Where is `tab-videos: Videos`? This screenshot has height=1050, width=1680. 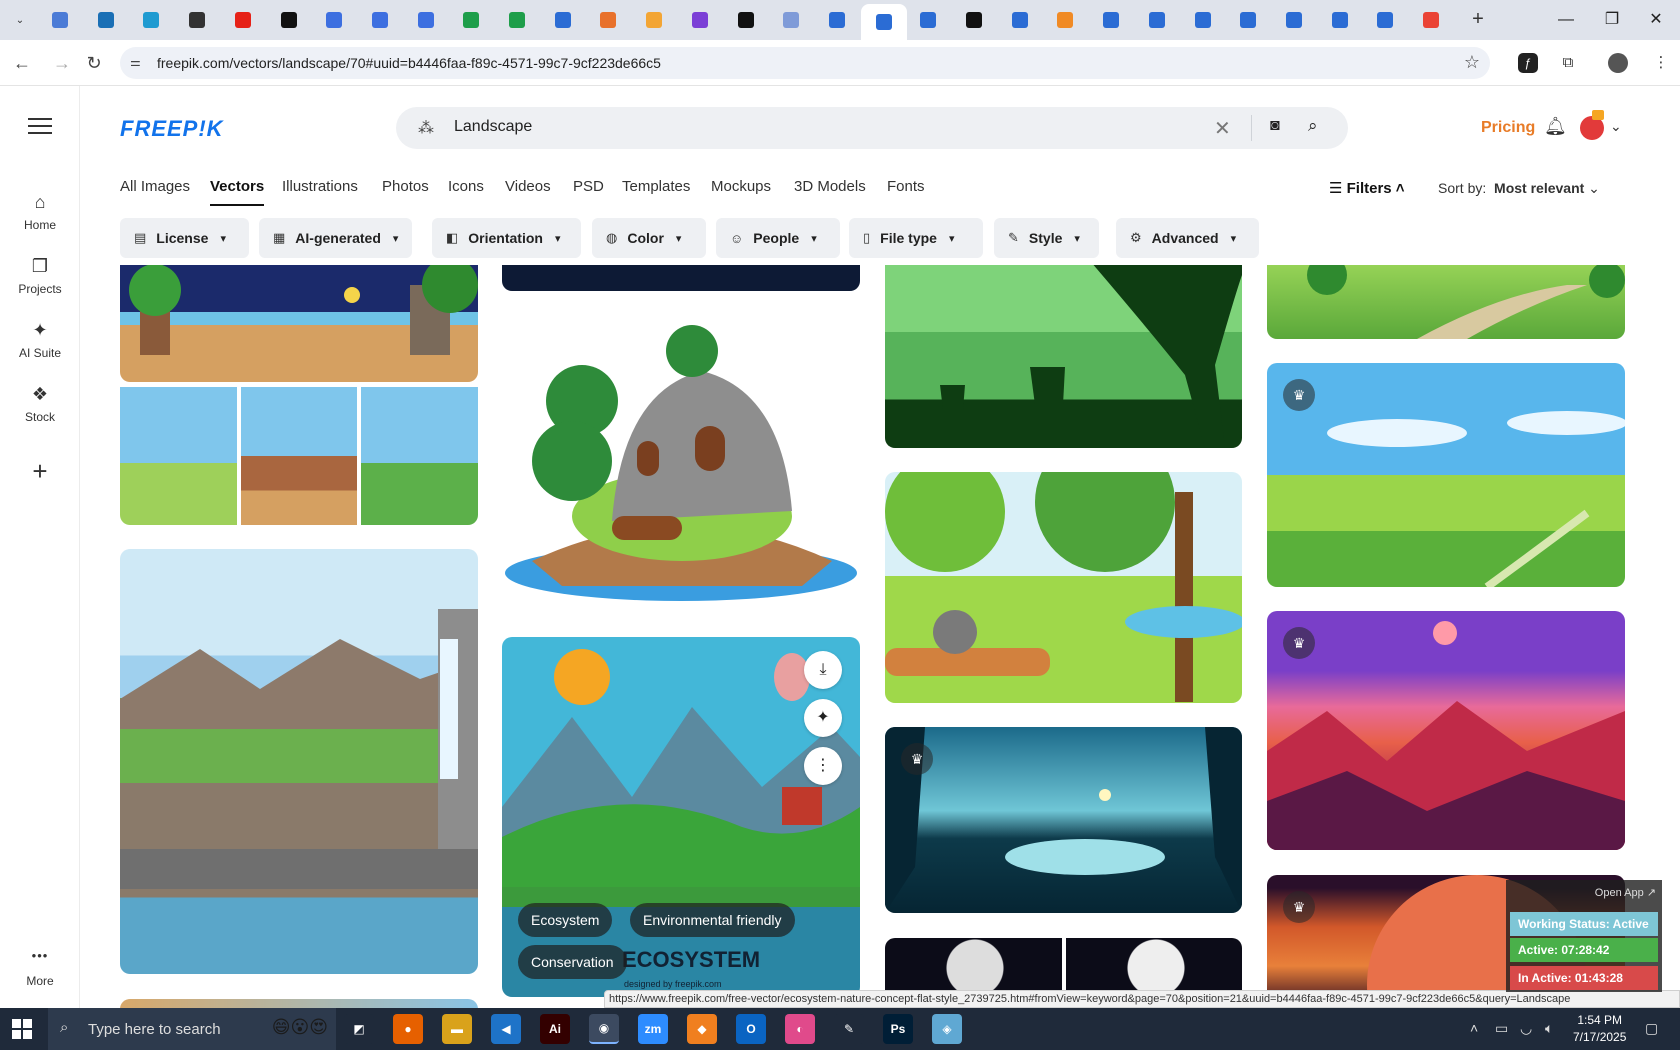 tab-videos: Videos is located at coordinates (528, 186).